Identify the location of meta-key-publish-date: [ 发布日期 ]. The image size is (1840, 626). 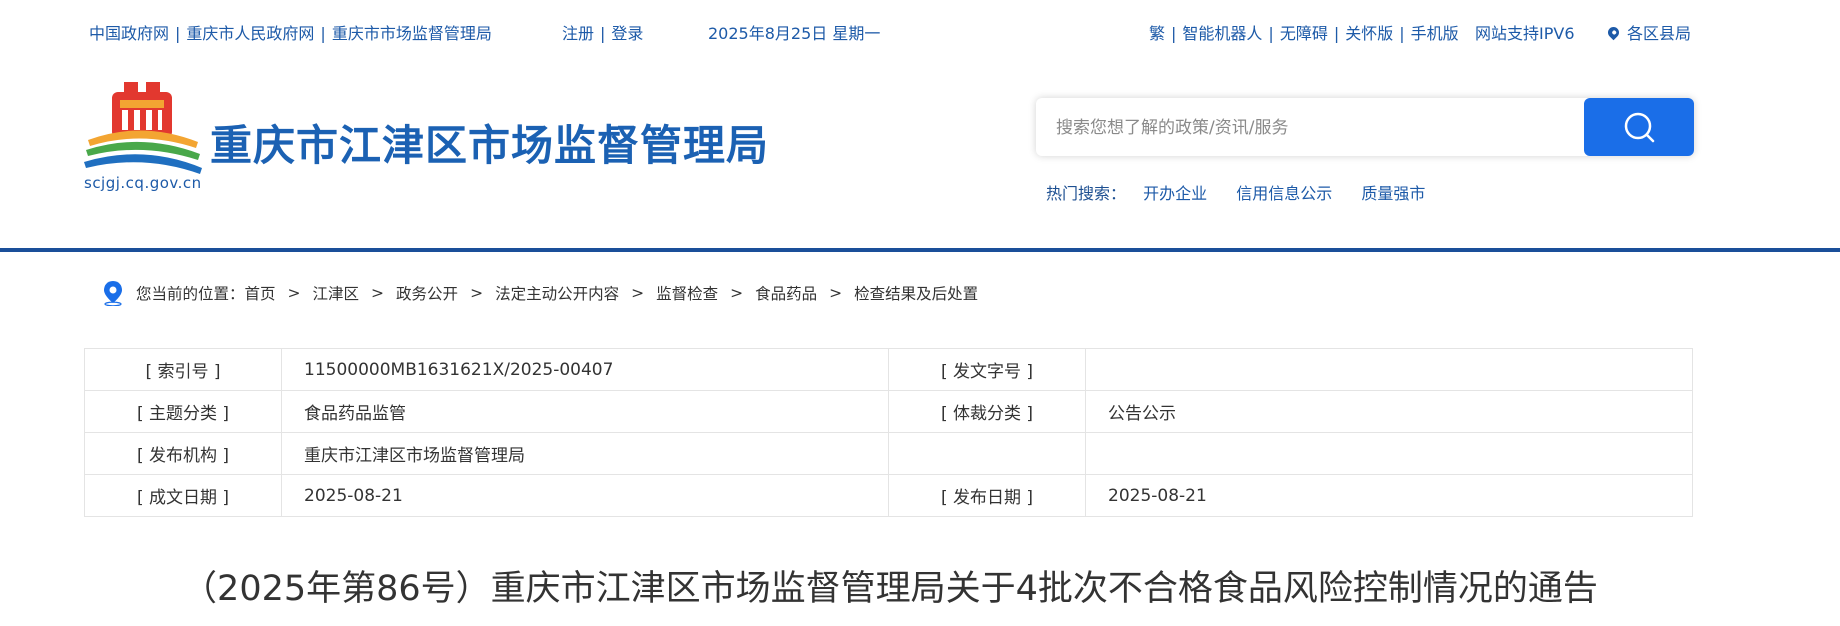
(987, 495).